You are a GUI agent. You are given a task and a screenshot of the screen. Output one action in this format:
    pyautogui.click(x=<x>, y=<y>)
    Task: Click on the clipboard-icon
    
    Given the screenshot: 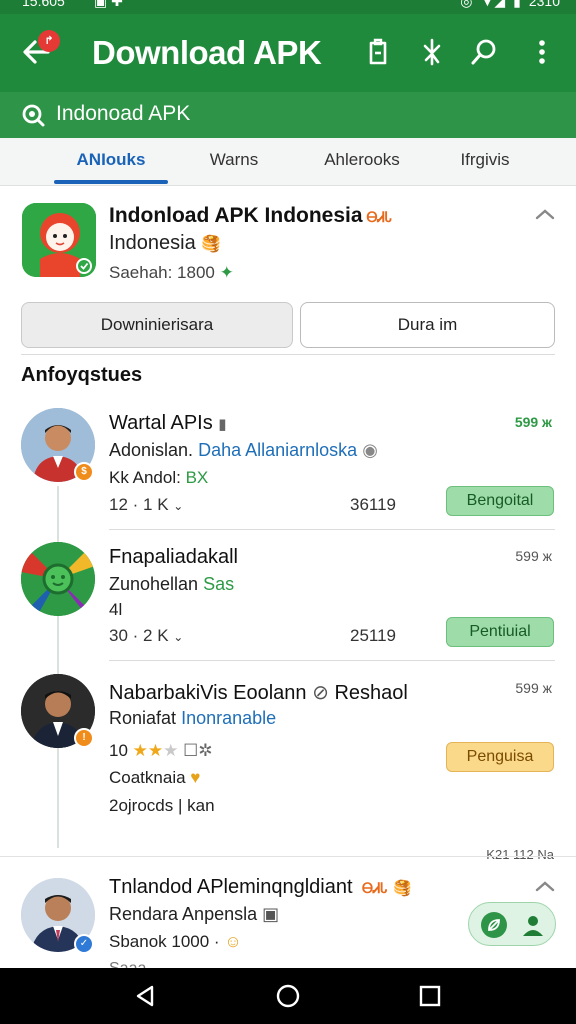 What is the action you would take?
    pyautogui.click(x=378, y=52)
    